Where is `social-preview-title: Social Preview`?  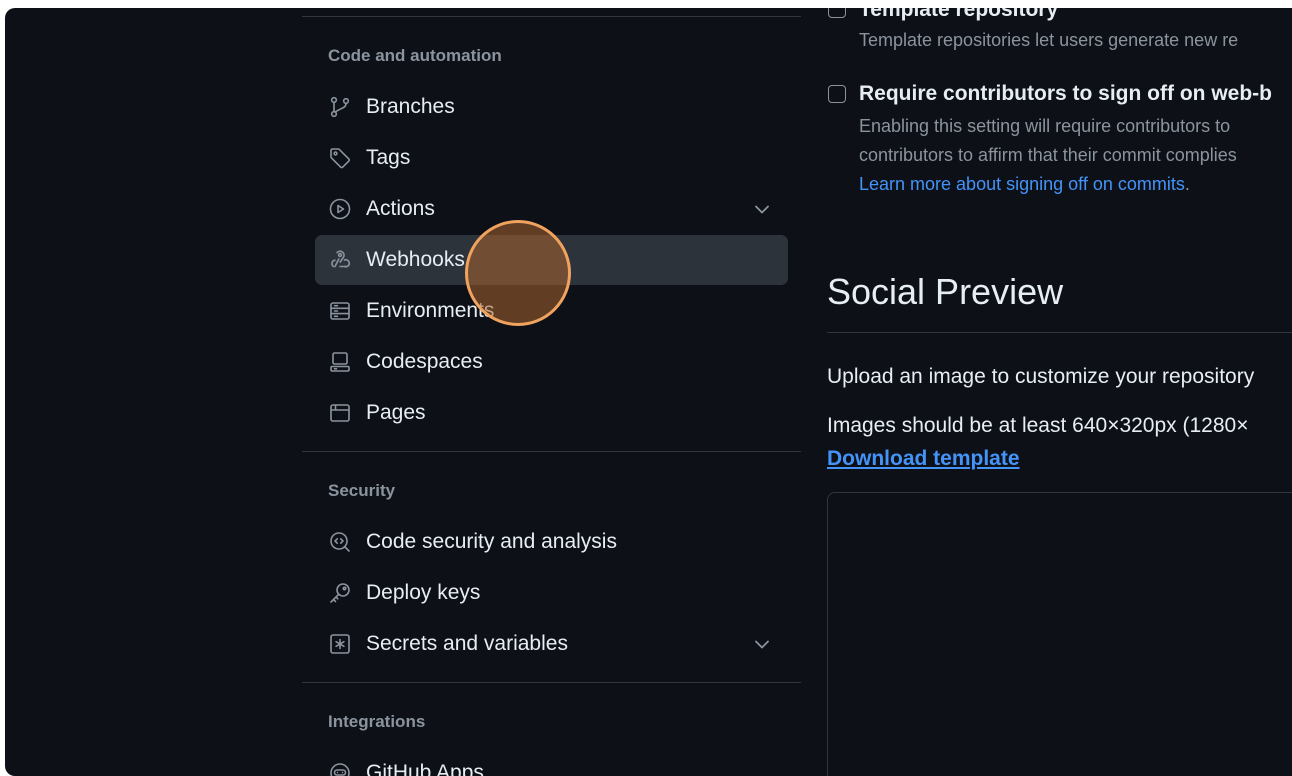 social-preview-title: Social Preview is located at coordinates (945, 291).